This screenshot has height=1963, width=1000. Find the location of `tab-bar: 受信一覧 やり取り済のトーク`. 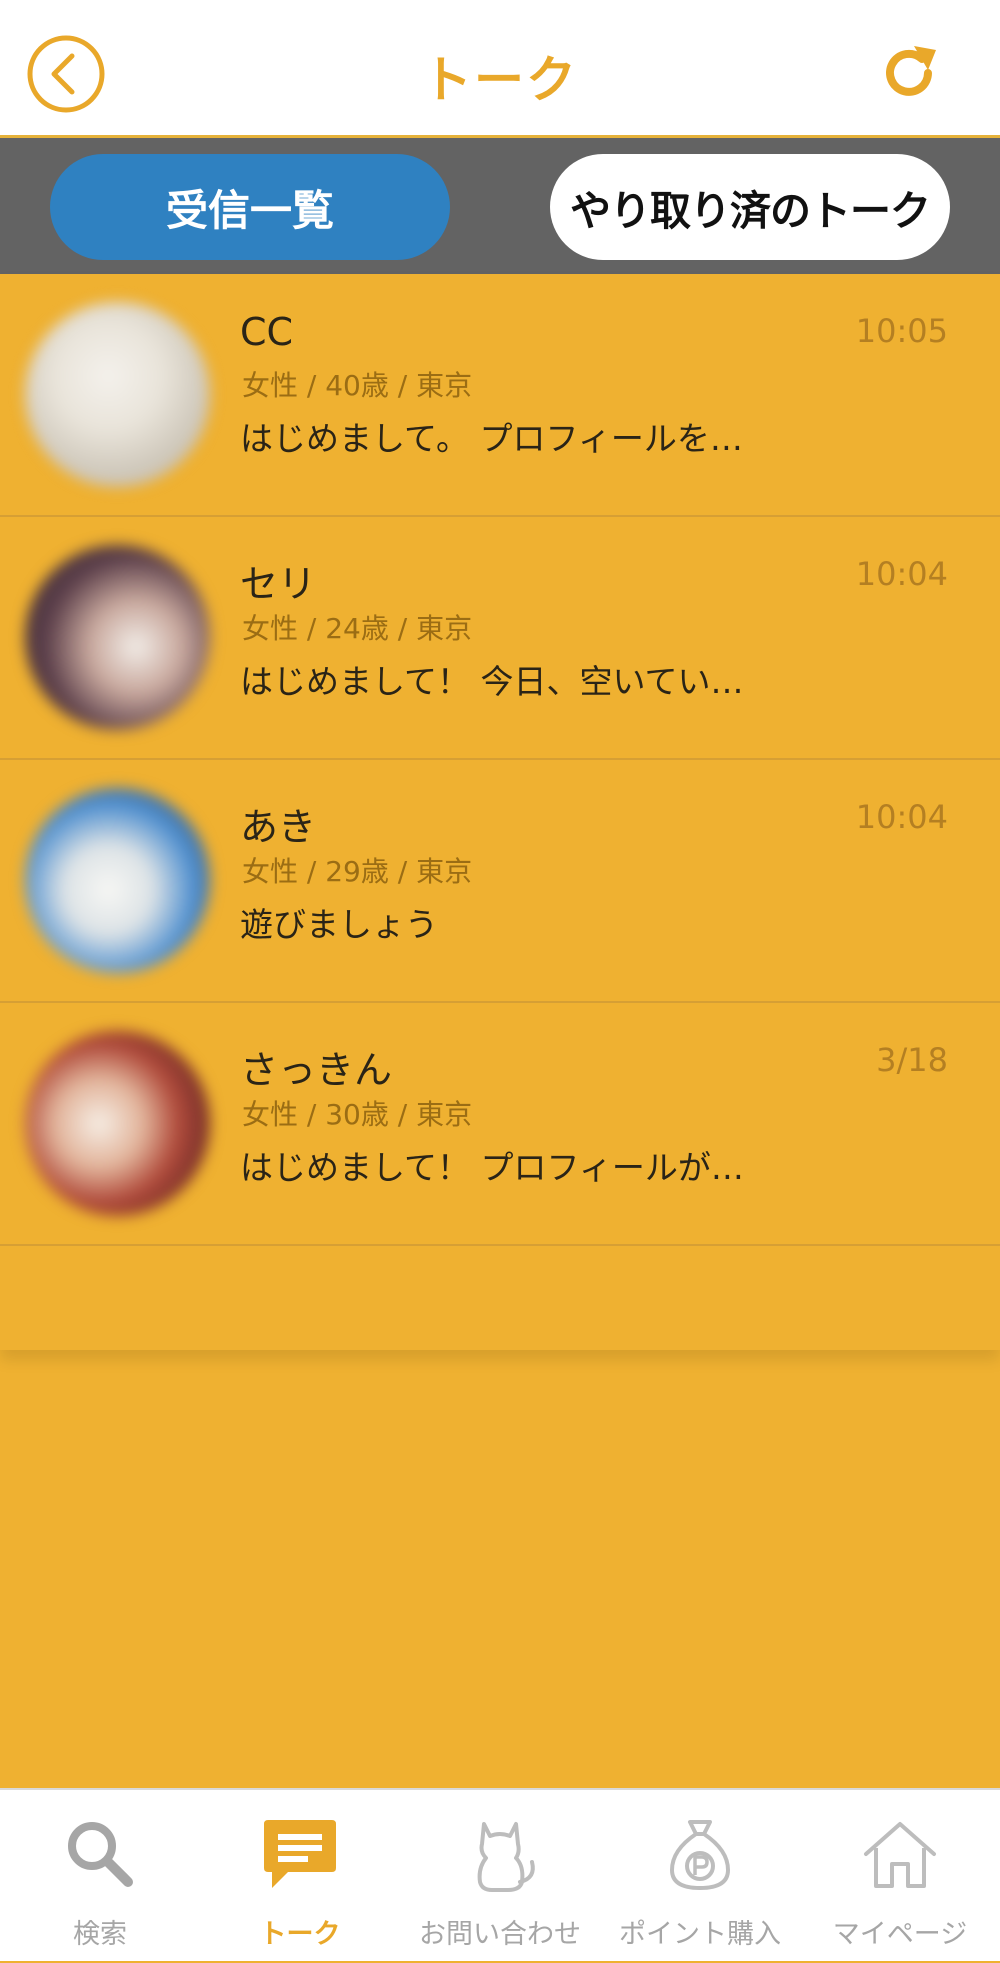

tab-bar: 受信一覧 やり取り済のトーク is located at coordinates (500, 206).